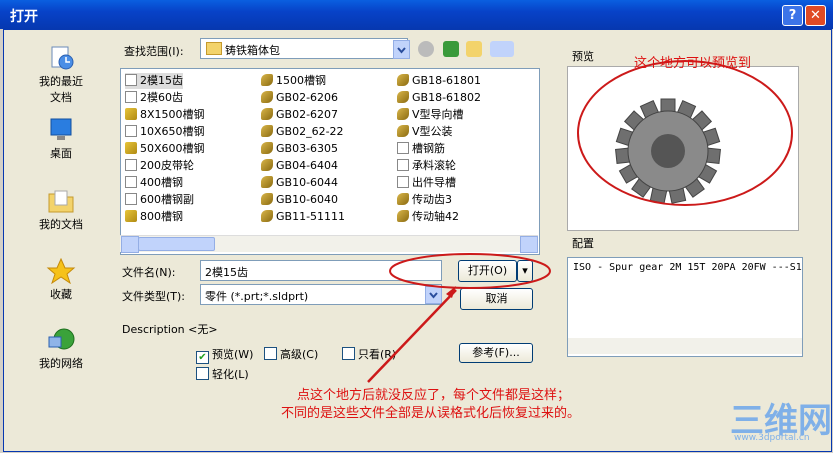 The image size is (833, 453). Describe the element at coordinates (170, 329) in the screenshot. I see `description-text: Description <无>` at that location.